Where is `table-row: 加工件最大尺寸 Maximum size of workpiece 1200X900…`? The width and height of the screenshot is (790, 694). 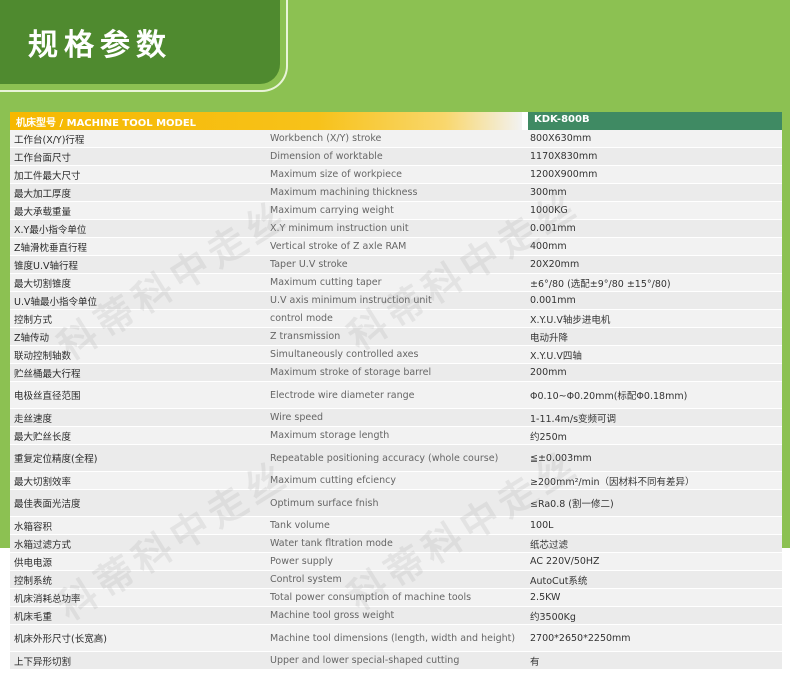 table-row: 加工件最大尺寸 Maximum size of workpiece 1200X900… is located at coordinates (396, 175).